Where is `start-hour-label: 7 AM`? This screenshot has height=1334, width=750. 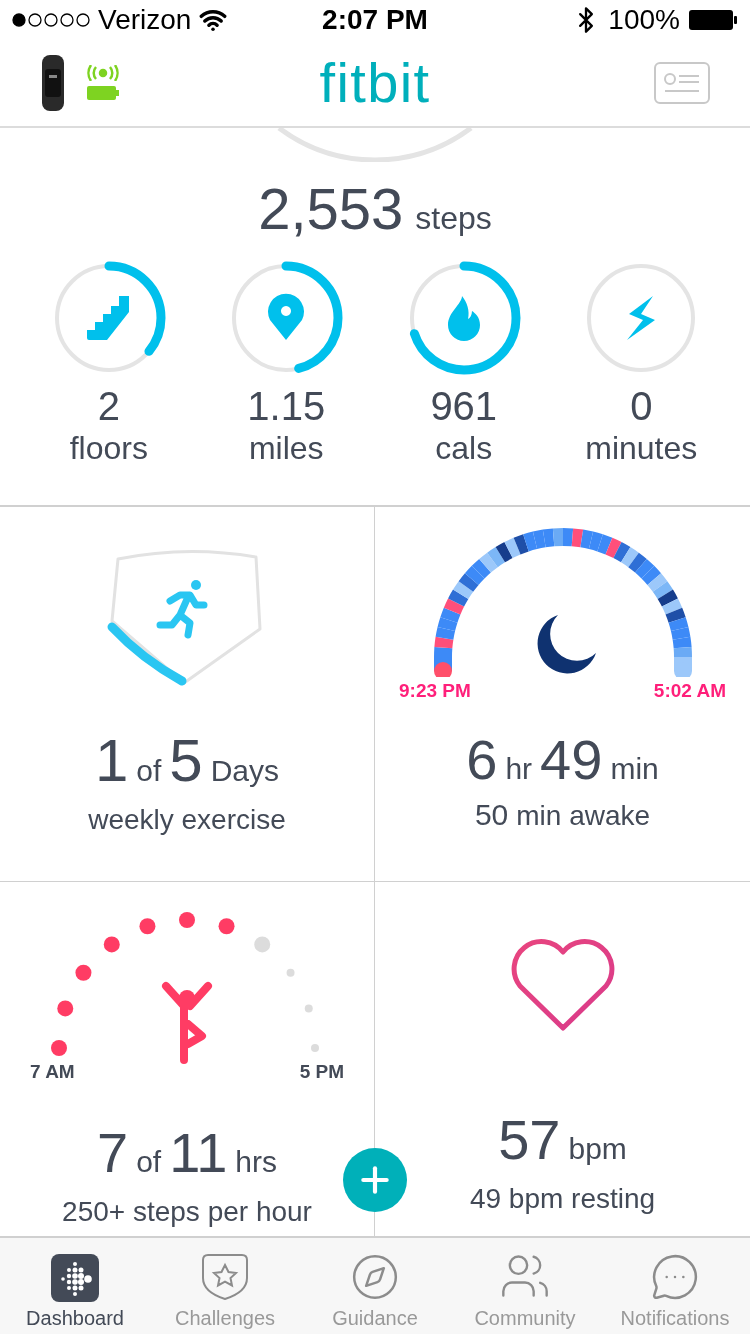 start-hour-label: 7 AM is located at coordinates (52, 1072).